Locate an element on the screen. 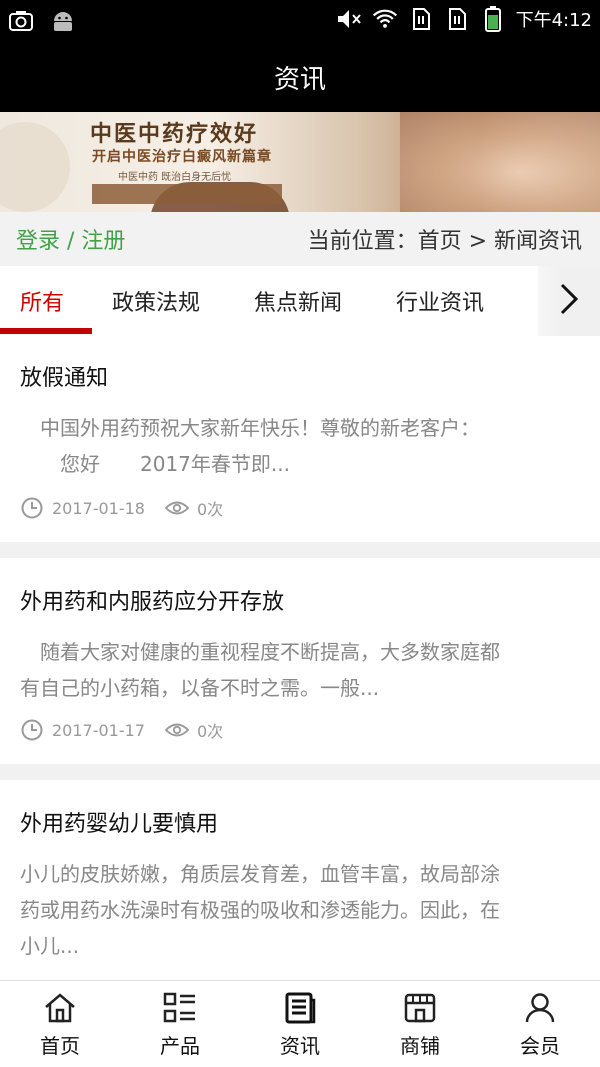  nav-shop: 商铺 is located at coordinates (420, 1024).